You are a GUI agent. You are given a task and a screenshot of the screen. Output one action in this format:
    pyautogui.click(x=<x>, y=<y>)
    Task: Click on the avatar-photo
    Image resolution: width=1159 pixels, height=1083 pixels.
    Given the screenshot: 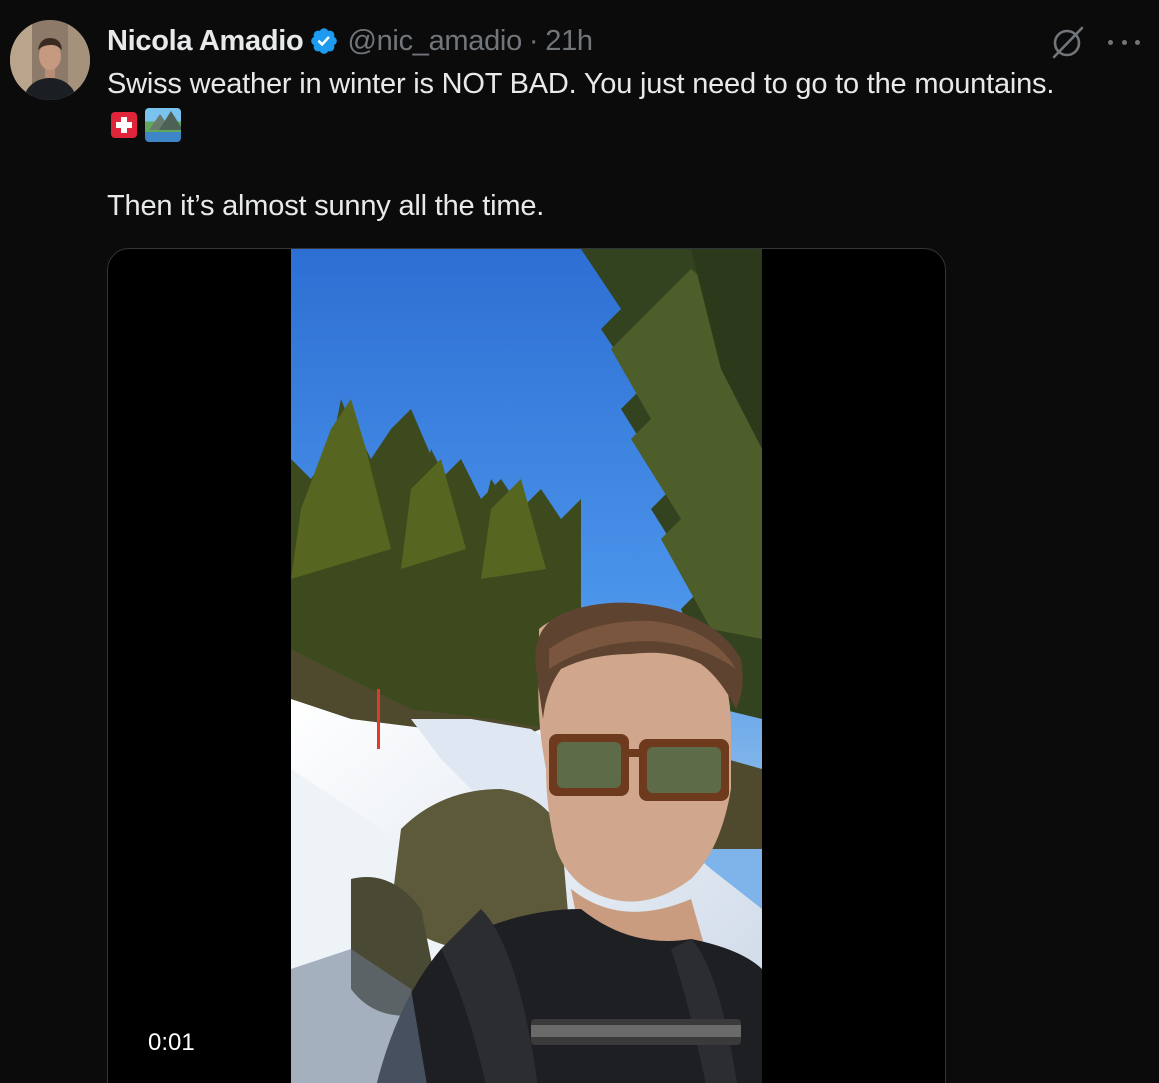 What is the action you would take?
    pyautogui.click(x=50, y=60)
    